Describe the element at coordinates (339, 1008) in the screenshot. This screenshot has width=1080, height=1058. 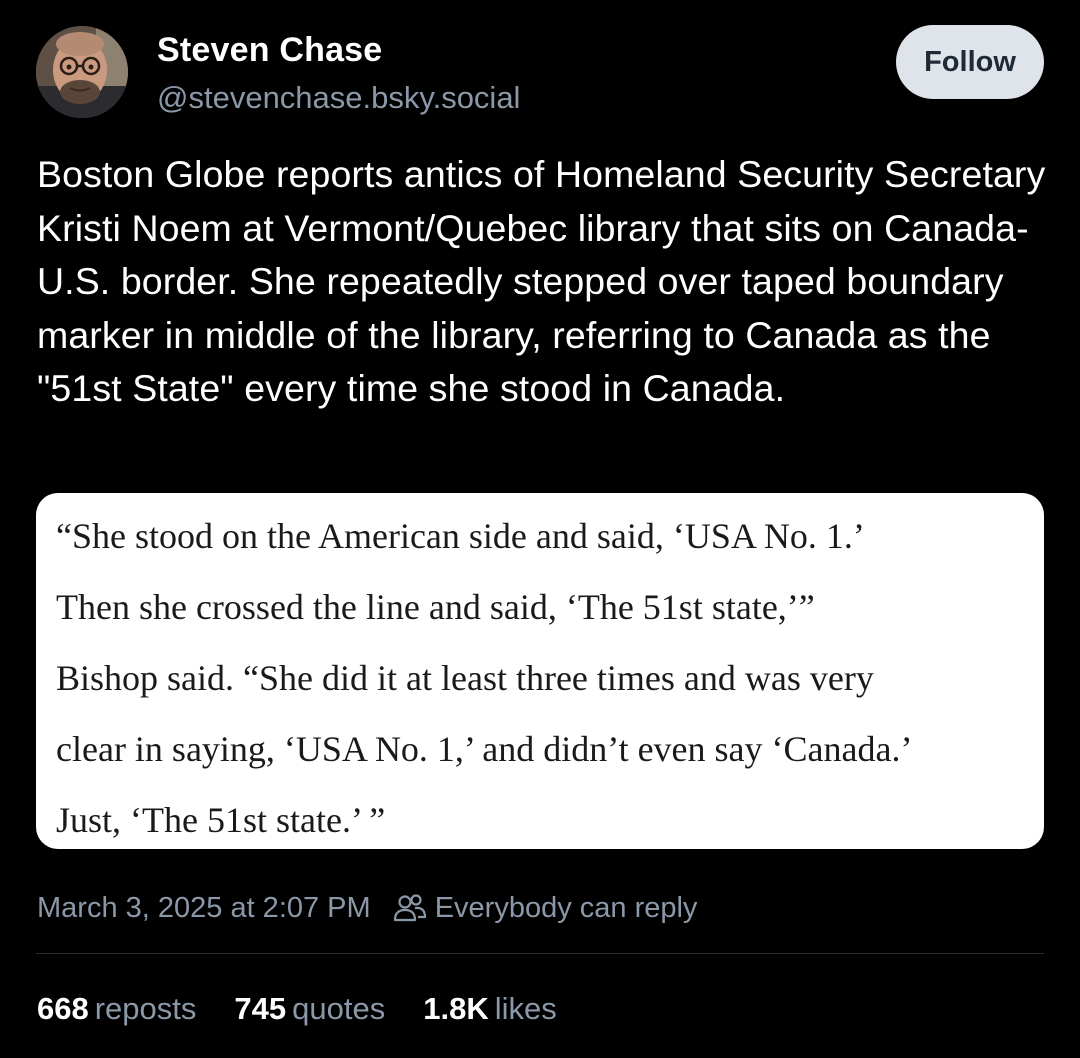
I see `quotes-label: quotes` at that location.